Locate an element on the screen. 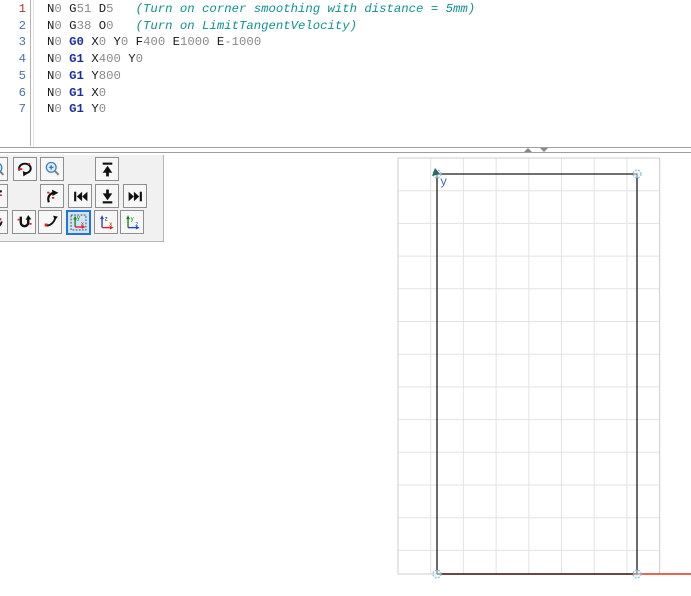 Image resolution: width=691 pixels, height=596 pixels. step-top-icon is located at coordinates (107, 169).